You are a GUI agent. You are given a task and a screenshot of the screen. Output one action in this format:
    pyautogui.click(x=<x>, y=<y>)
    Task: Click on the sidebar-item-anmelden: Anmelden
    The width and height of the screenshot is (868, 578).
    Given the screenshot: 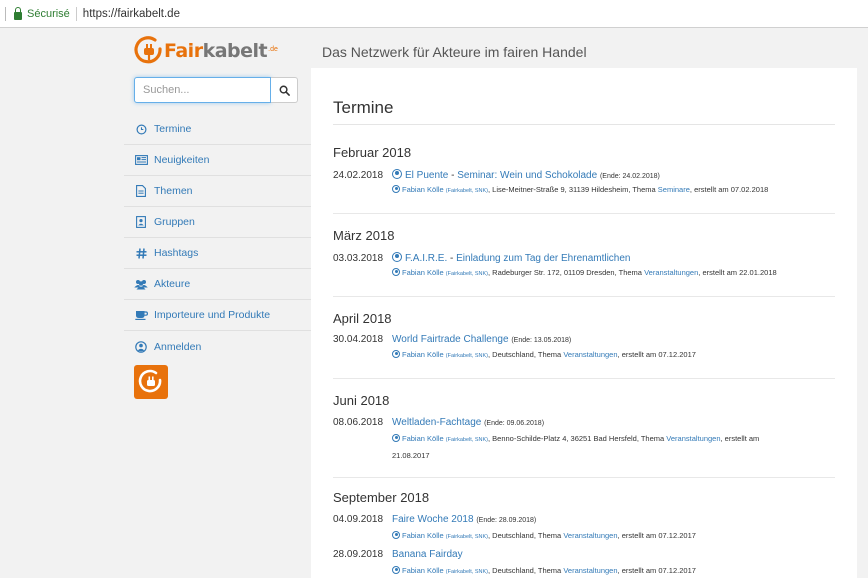 What is the action you would take?
    pyautogui.click(x=217, y=346)
    